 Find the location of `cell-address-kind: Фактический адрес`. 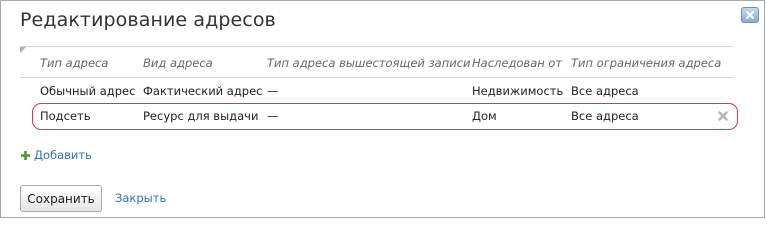

cell-address-kind: Фактический адрес is located at coordinates (203, 91).